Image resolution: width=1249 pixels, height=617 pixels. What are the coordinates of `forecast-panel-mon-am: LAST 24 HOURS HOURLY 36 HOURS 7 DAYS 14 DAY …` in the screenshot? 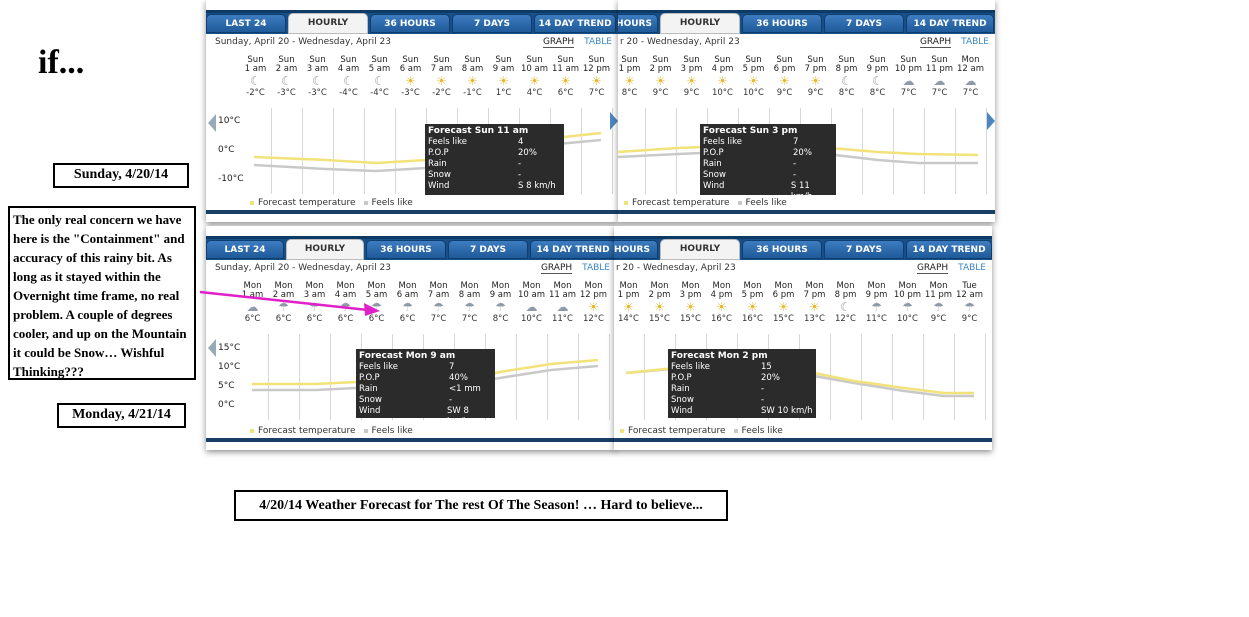 It's located at (411, 338).